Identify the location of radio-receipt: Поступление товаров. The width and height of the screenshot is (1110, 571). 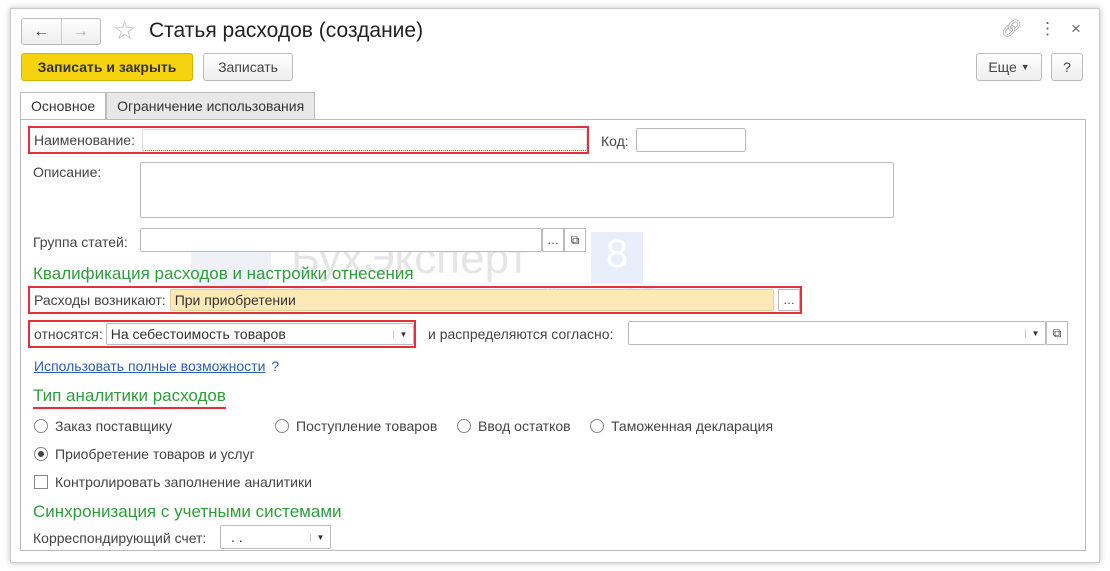
(356, 426).